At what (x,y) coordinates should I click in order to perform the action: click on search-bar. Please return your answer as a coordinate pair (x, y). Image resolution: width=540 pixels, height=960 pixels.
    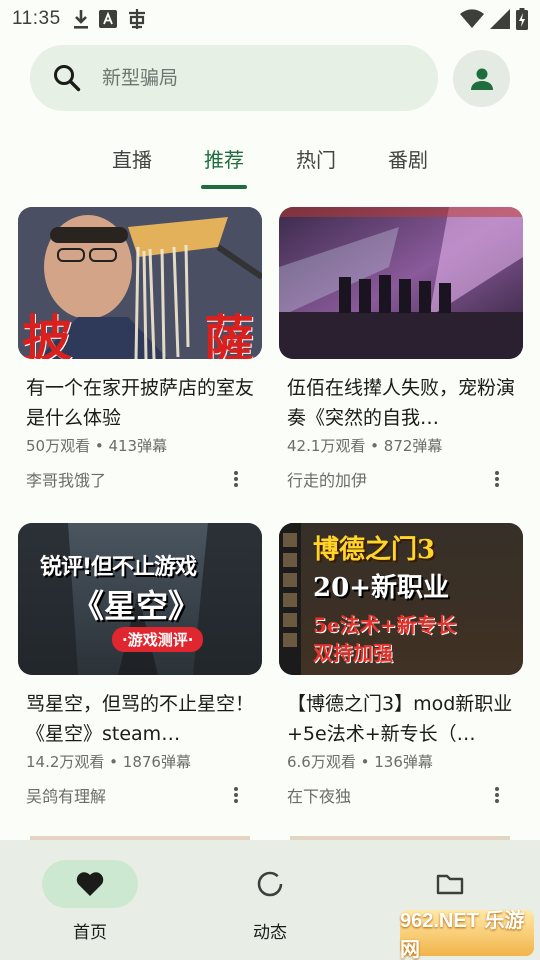
    Looking at the image, I should click on (234, 78).